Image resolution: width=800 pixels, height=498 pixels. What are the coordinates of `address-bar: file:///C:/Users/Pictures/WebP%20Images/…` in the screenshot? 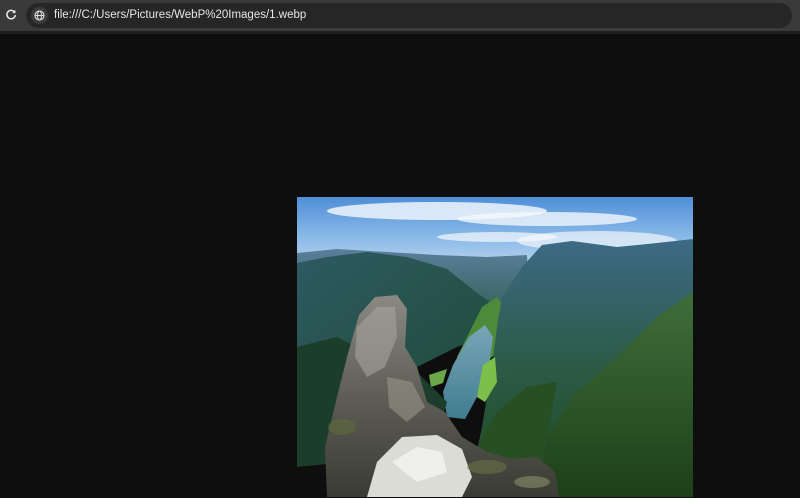 It's located at (409, 15).